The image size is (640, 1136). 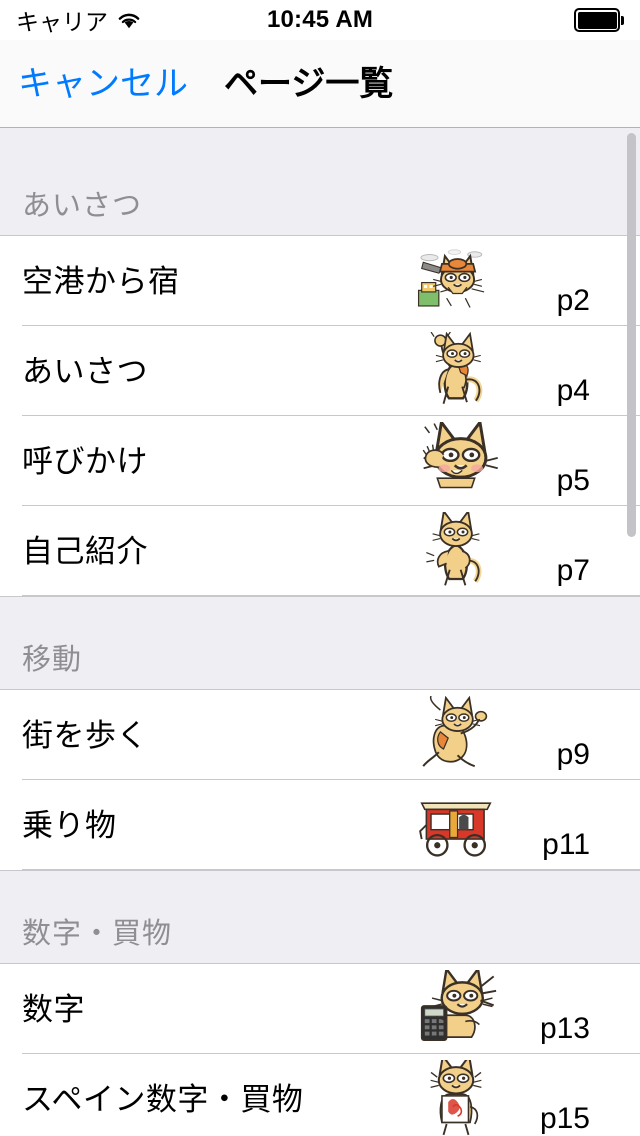 I want to click on carrier-label: キャリア, so click(x=62, y=22).